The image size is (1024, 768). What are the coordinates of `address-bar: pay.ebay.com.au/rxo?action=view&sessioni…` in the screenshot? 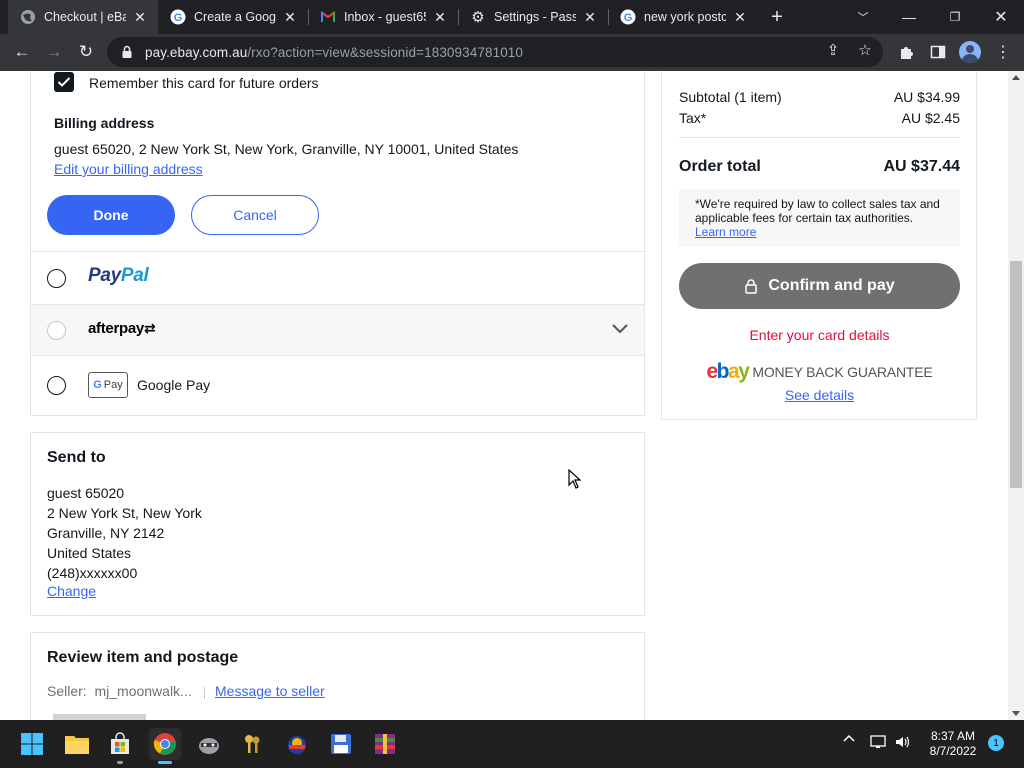 It's located at (495, 52).